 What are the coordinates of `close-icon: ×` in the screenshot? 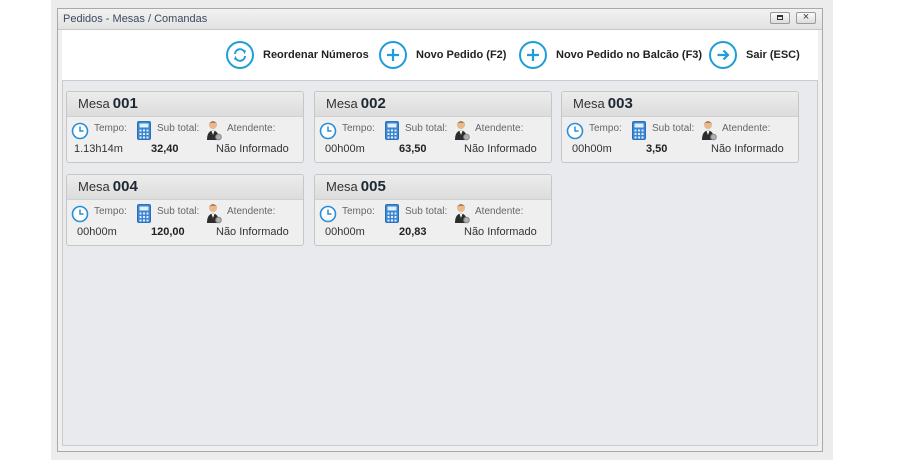 It's located at (806, 17).